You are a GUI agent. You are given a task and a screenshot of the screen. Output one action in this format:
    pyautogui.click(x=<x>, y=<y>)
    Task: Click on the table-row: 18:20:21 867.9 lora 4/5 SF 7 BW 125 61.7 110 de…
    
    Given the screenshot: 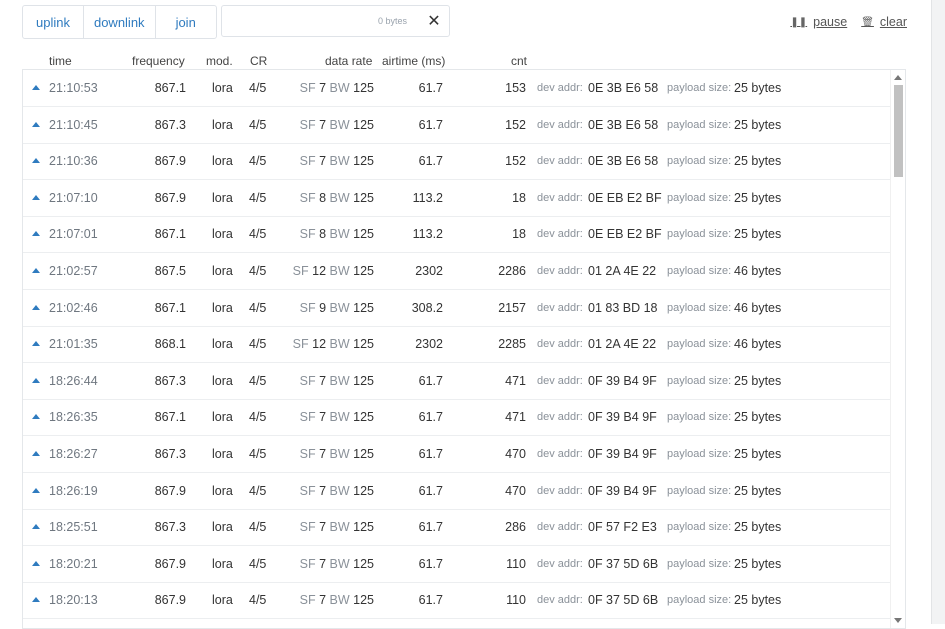 What is the action you would take?
    pyautogui.click(x=457, y=564)
    